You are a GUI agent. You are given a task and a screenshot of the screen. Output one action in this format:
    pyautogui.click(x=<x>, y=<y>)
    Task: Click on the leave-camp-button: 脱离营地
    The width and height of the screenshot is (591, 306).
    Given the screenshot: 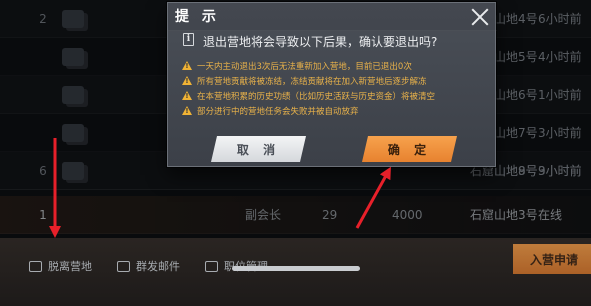 What is the action you would take?
    pyautogui.click(x=60, y=266)
    